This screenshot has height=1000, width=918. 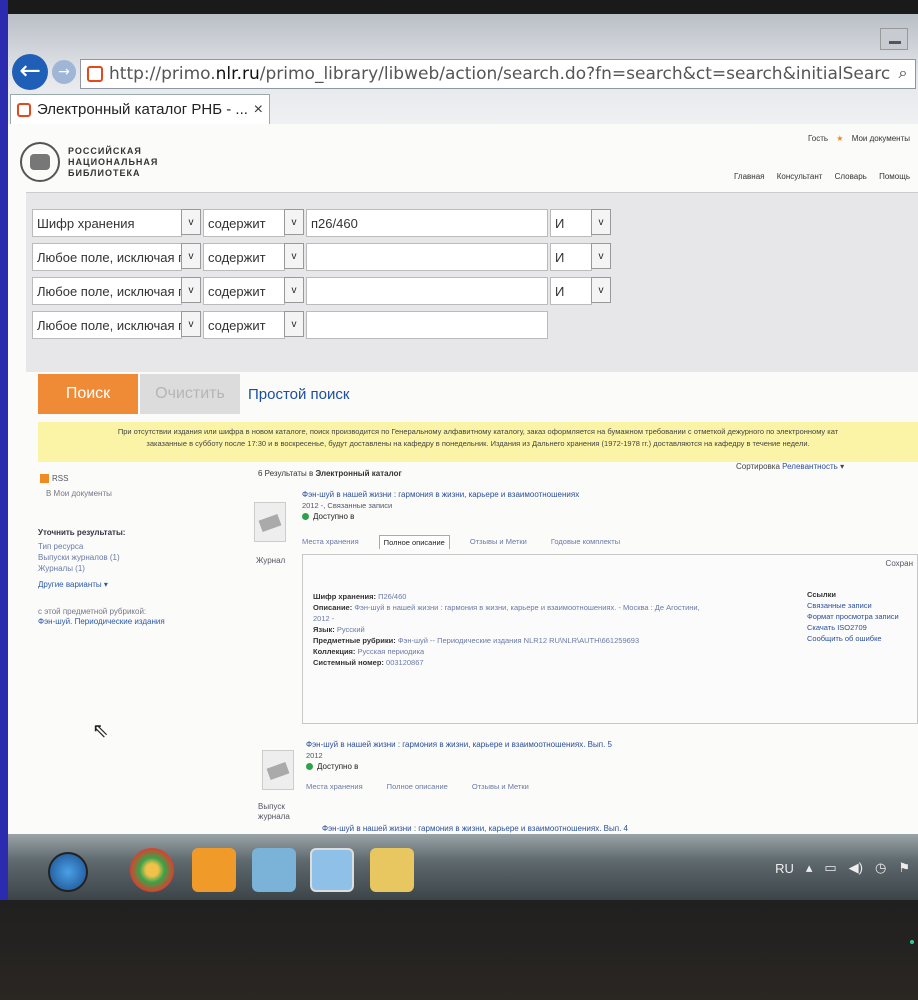 I want to click on add-to-my-documents: В Мои документы, so click(x=142, y=493).